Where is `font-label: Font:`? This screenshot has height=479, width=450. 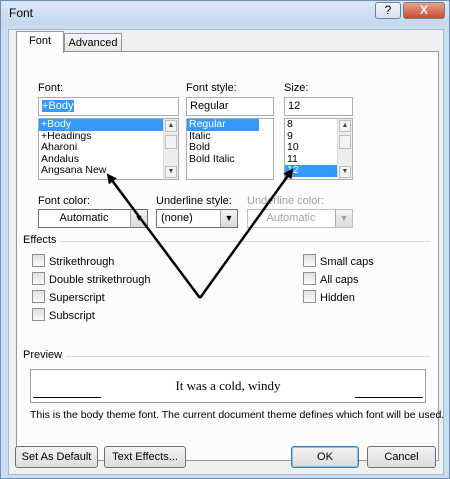 font-label: Font: is located at coordinates (51, 88).